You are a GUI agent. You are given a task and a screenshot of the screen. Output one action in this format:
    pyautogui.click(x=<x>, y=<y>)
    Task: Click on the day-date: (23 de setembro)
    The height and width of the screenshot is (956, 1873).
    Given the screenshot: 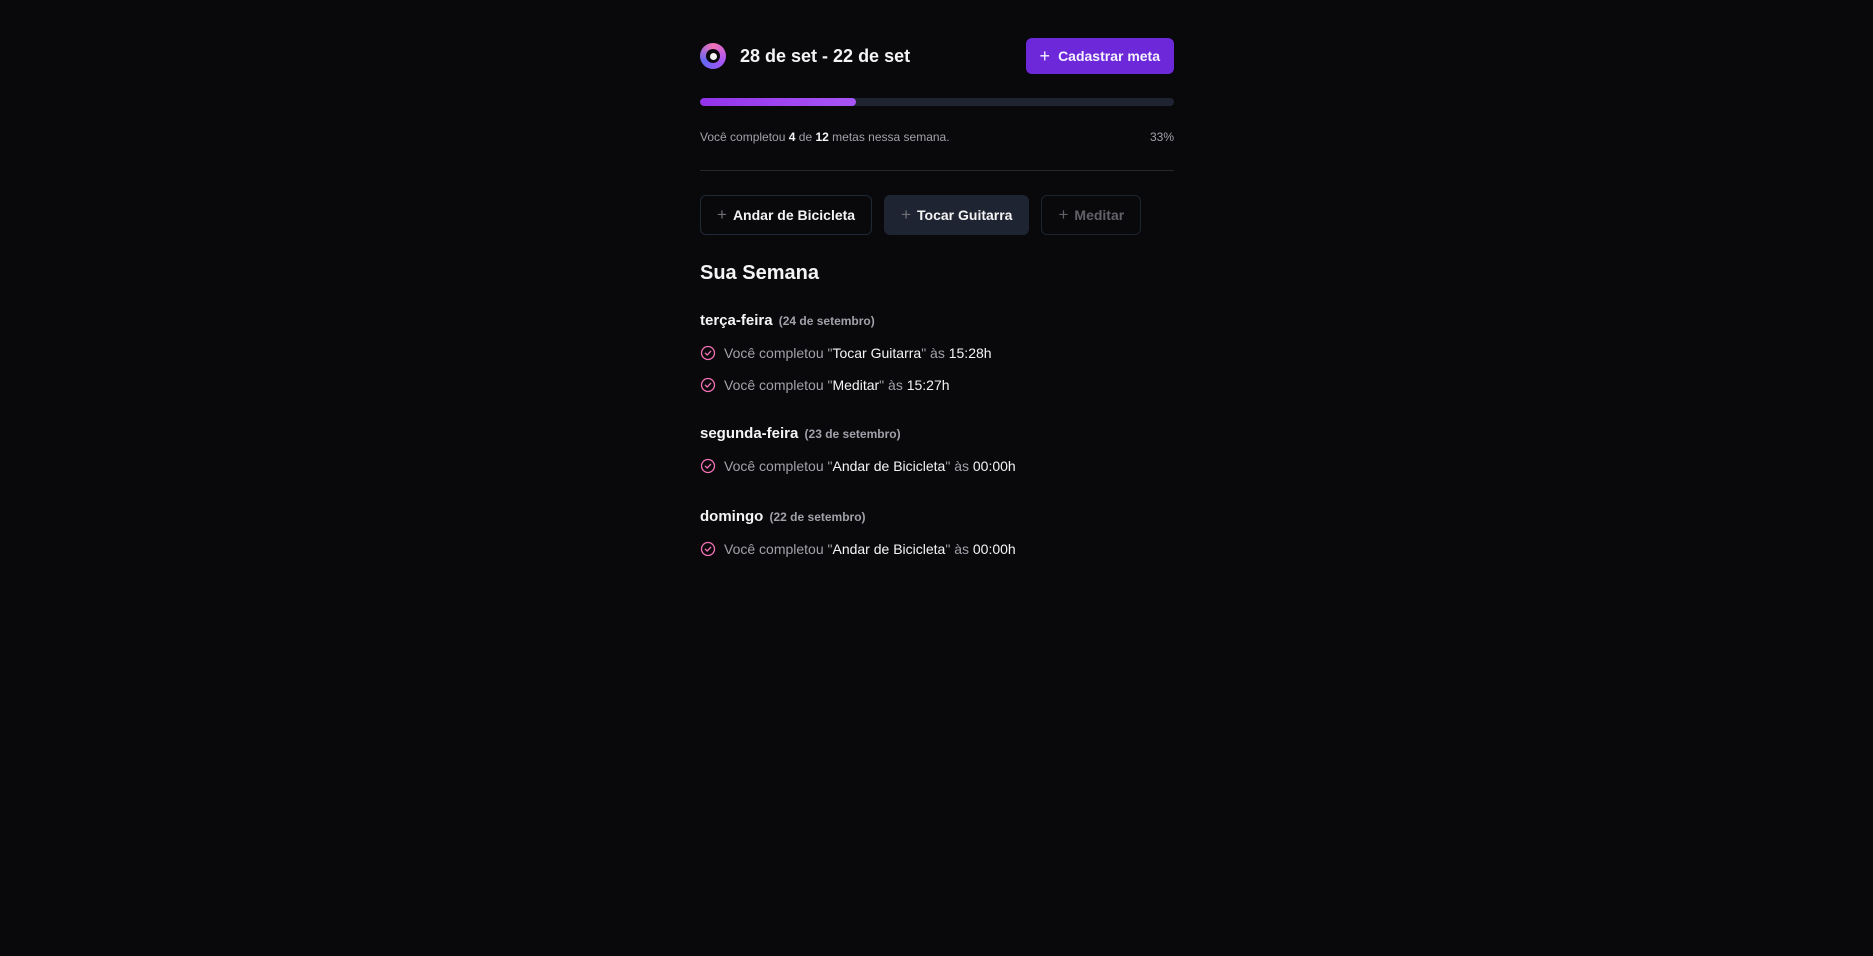 What is the action you would take?
    pyautogui.click(x=852, y=434)
    